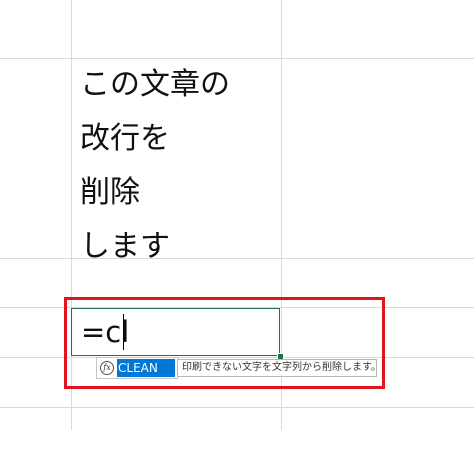 The width and height of the screenshot is (474, 454). Describe the element at coordinates (107, 368) in the screenshot. I see `function-icon: fx` at that location.